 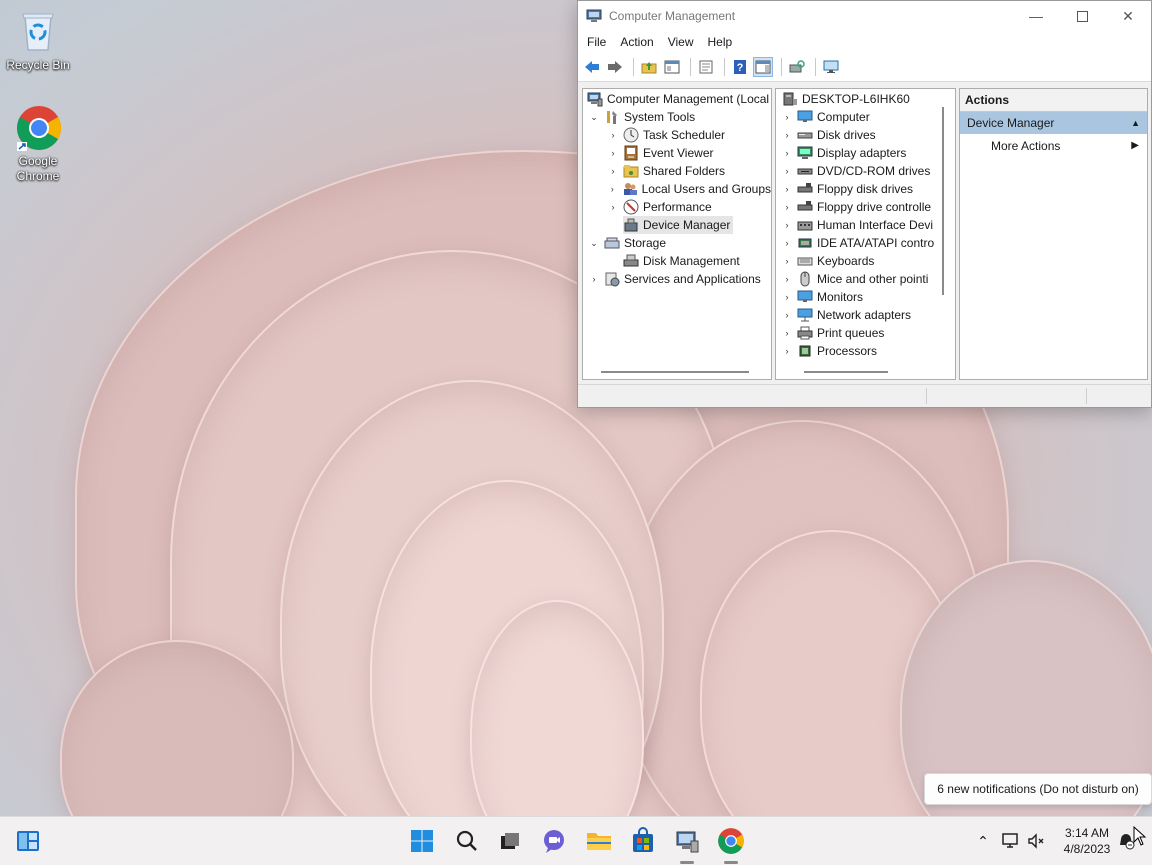 I want to click on tree-item-event-viewer: › Event Viewer, so click(x=677, y=153).